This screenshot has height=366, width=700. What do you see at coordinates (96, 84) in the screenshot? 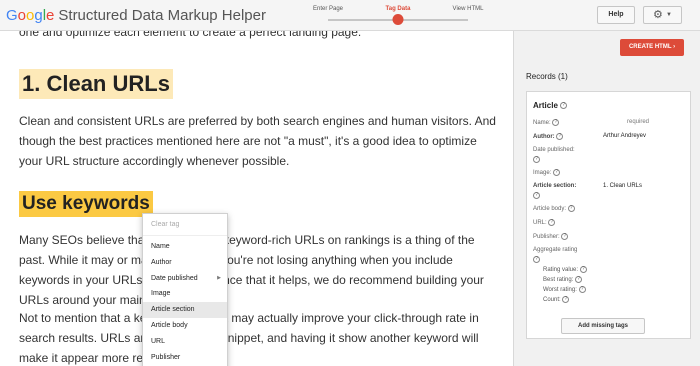
I see `heading-clean-urls: 1. Clean URLs` at bounding box center [96, 84].